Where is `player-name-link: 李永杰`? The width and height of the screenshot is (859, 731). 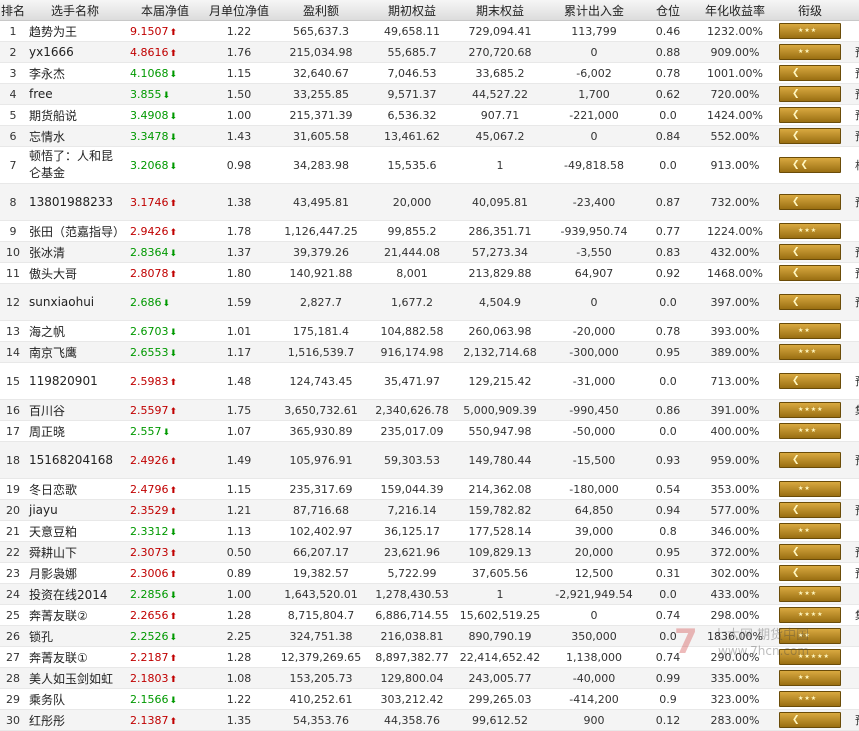
player-name-link: 李永杰 is located at coordinates (75, 73).